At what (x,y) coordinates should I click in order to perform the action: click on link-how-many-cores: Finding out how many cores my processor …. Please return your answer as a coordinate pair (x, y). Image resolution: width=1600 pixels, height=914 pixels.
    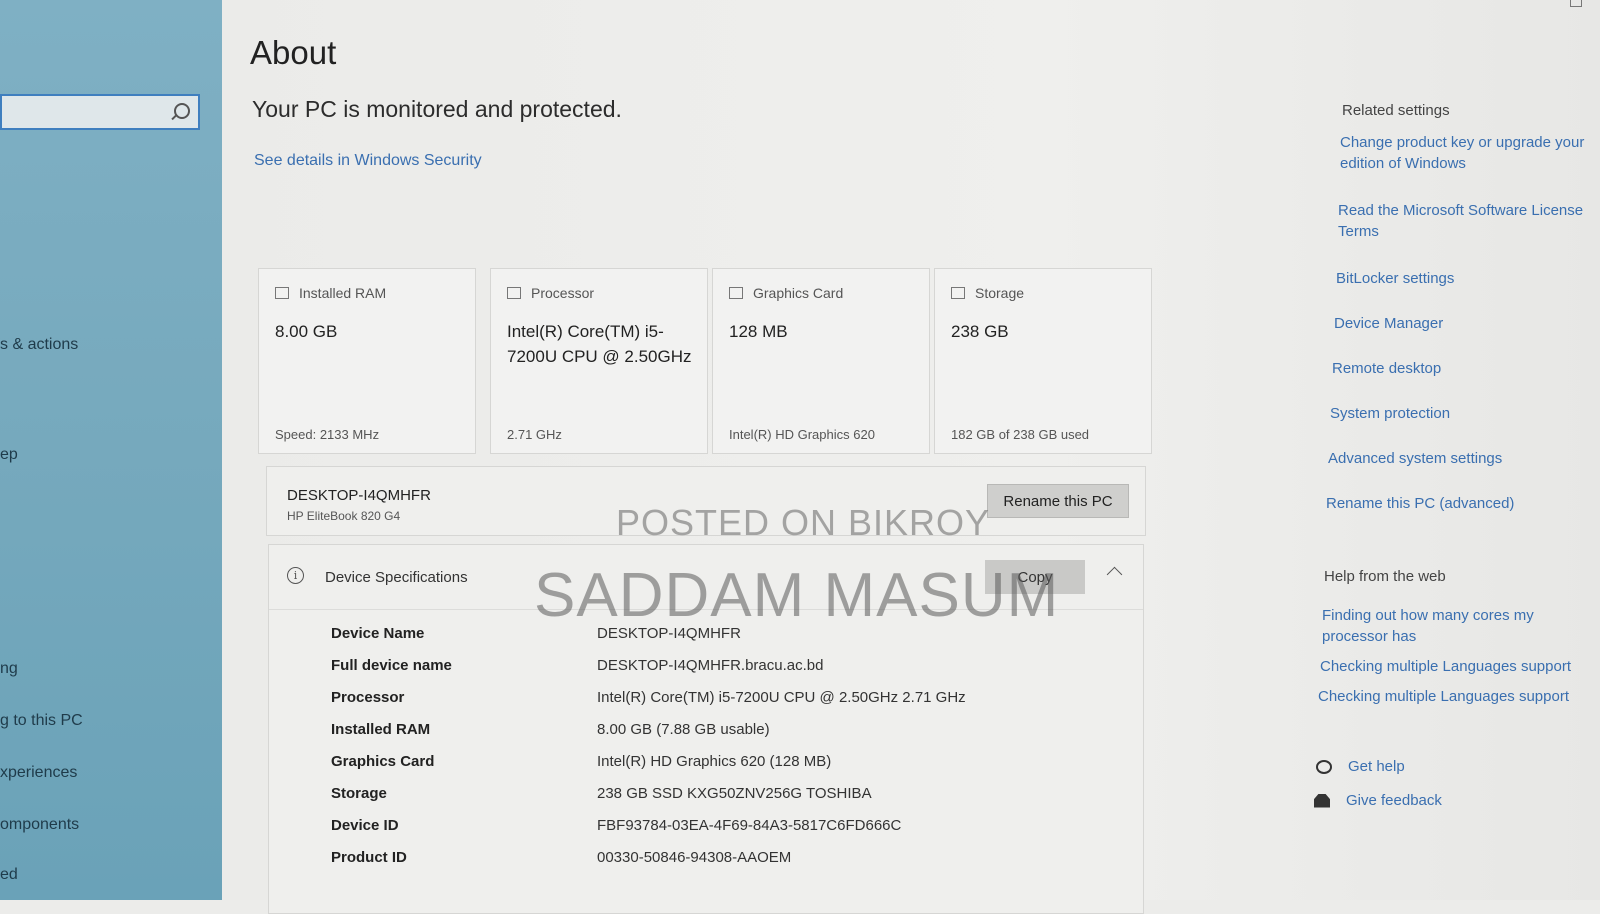
    Looking at the image, I should click on (1437, 626).